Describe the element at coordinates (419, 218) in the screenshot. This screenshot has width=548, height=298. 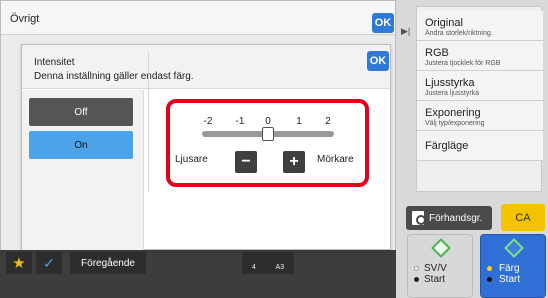
I see `preview-icon` at that location.